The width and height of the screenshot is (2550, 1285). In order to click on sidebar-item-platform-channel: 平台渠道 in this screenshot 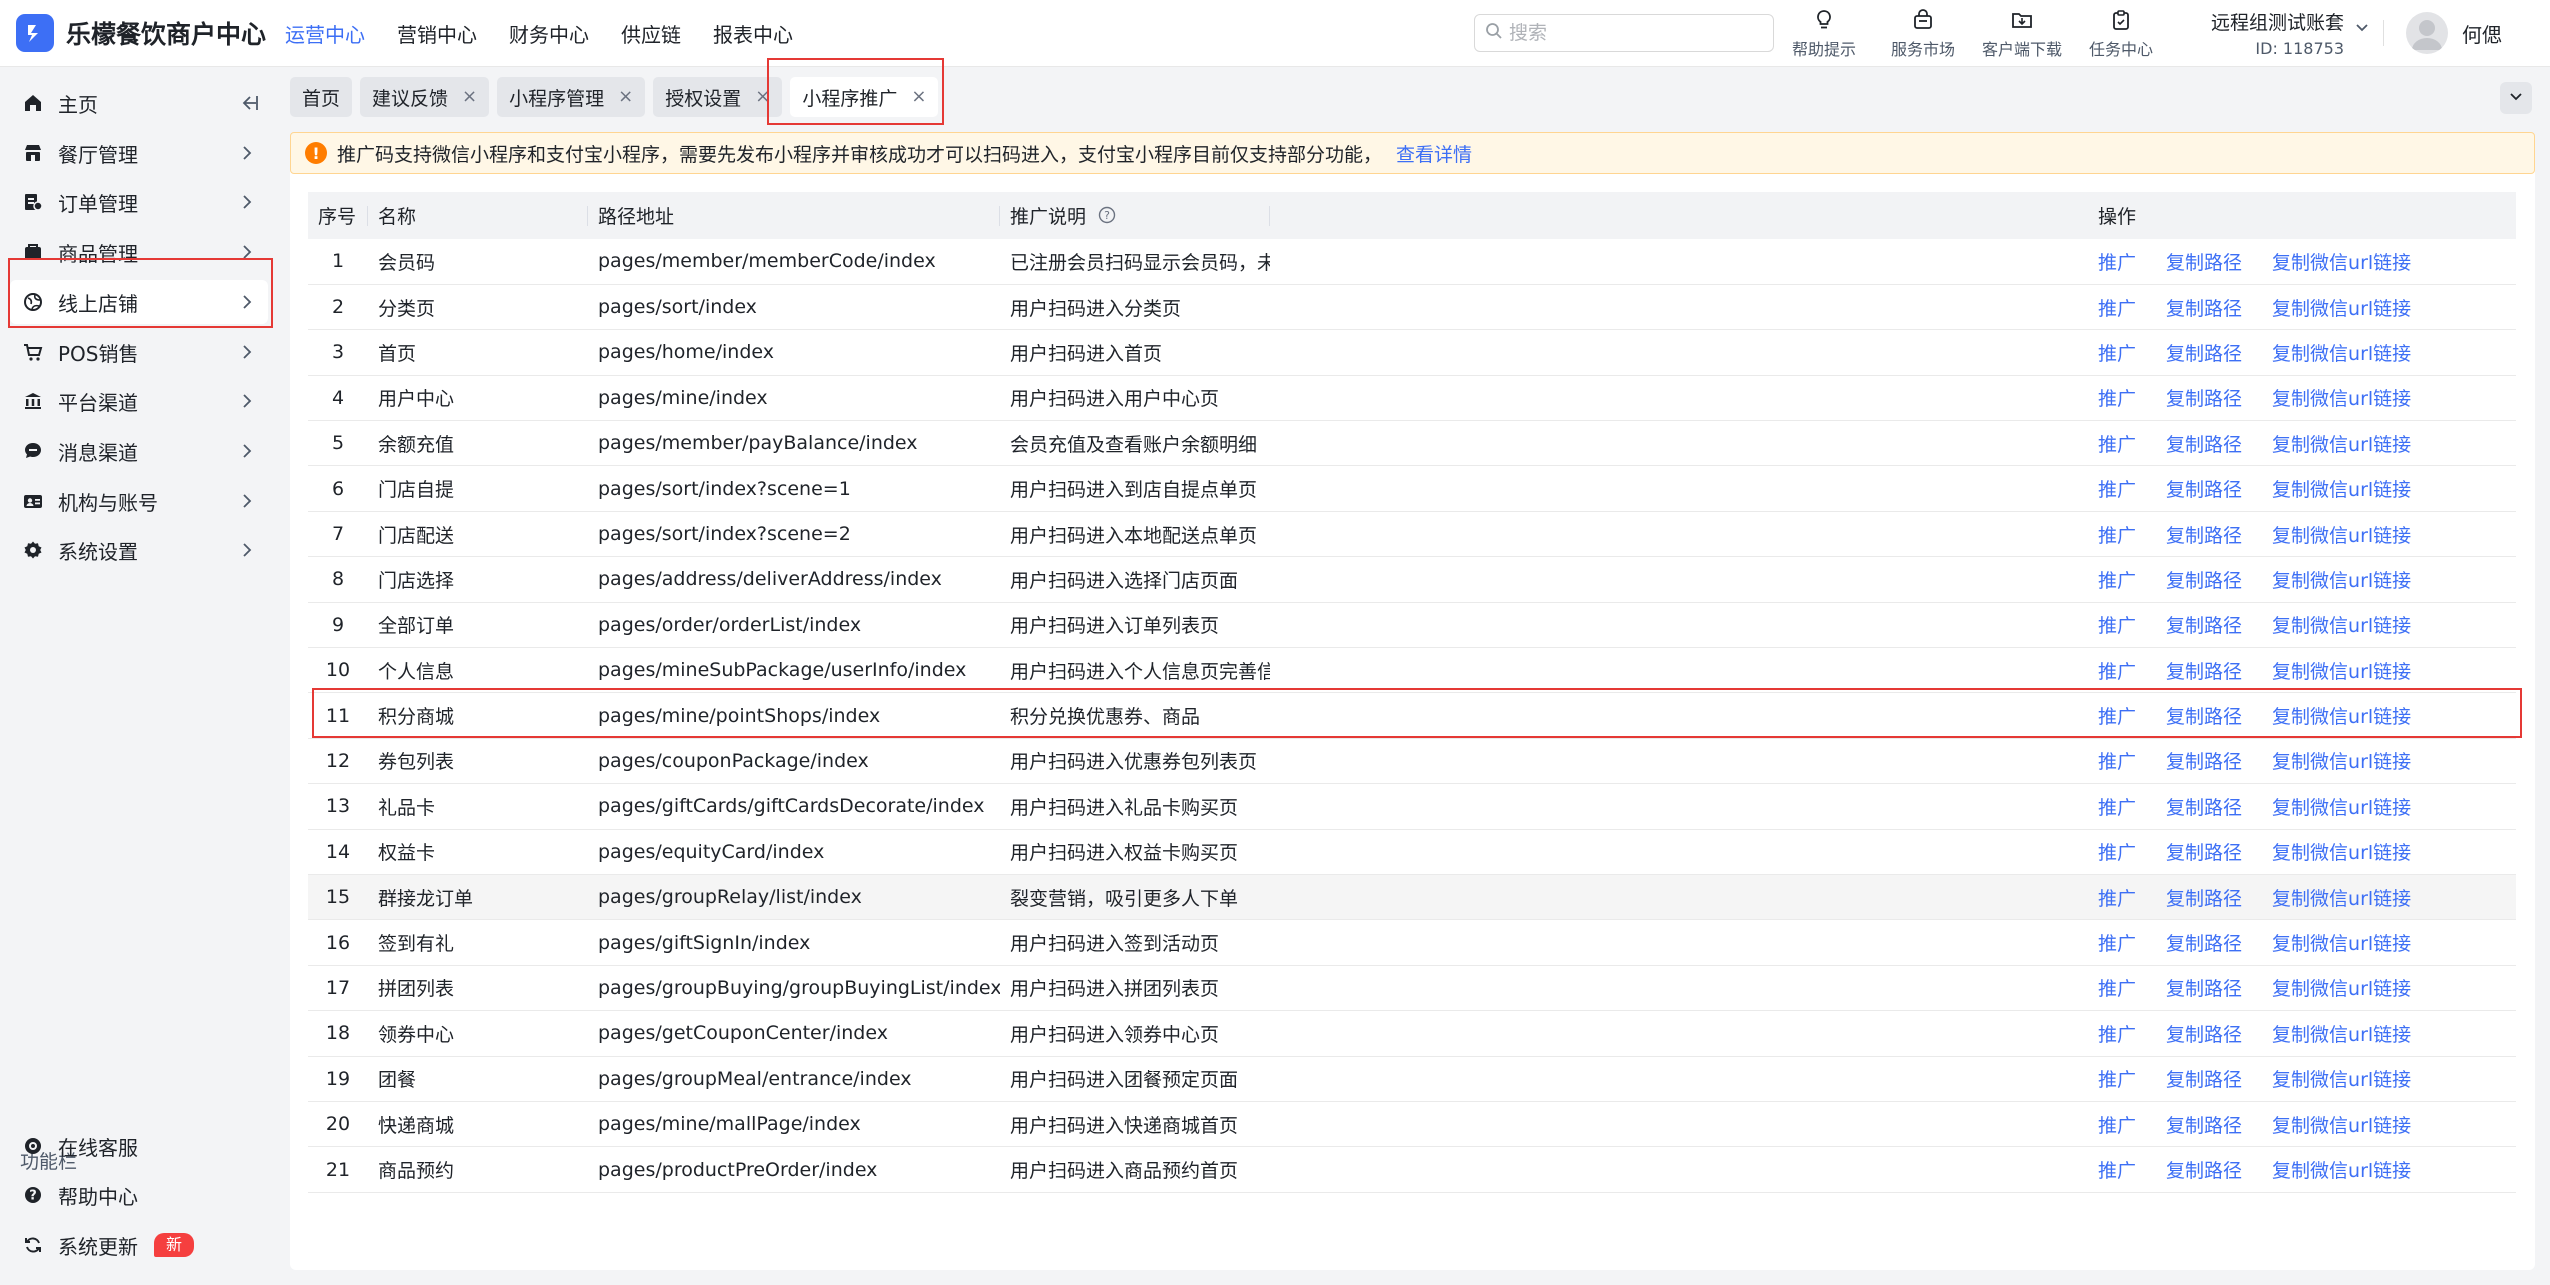, I will do `click(139, 401)`.